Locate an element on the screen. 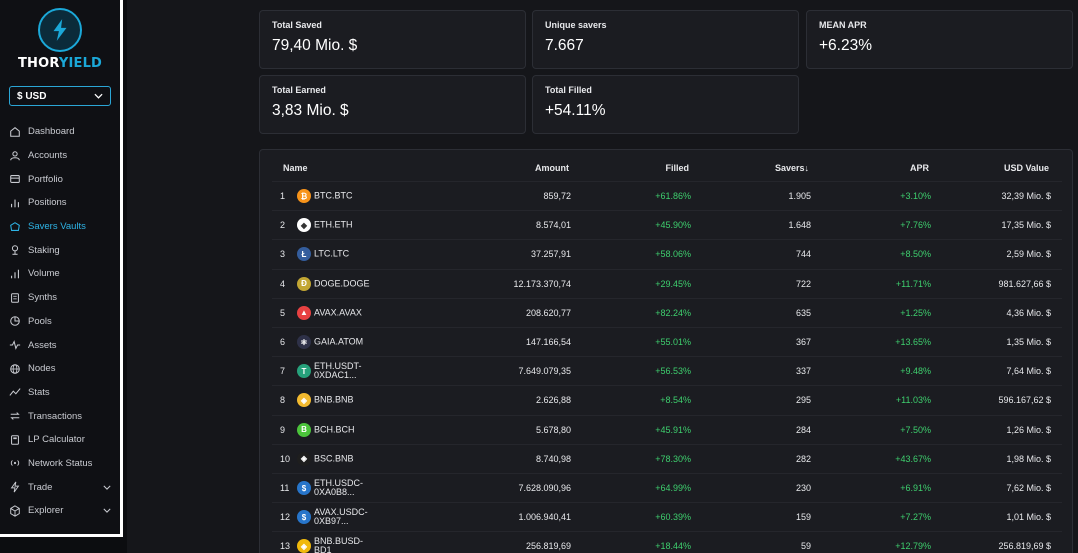  sidebar-item-positions: Positions is located at coordinates (61, 203).